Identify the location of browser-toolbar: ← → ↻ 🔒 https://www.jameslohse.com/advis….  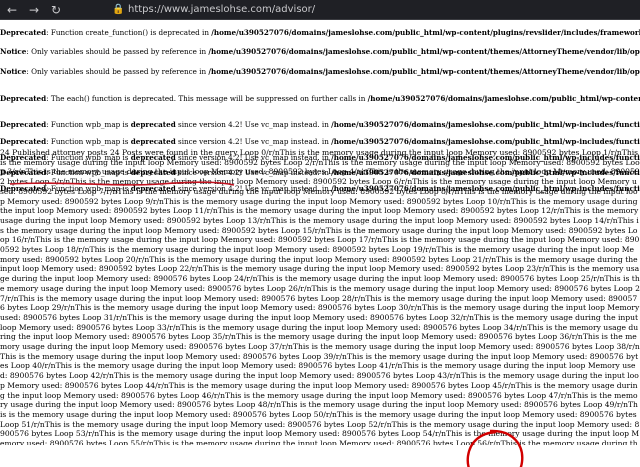
(320, 10).